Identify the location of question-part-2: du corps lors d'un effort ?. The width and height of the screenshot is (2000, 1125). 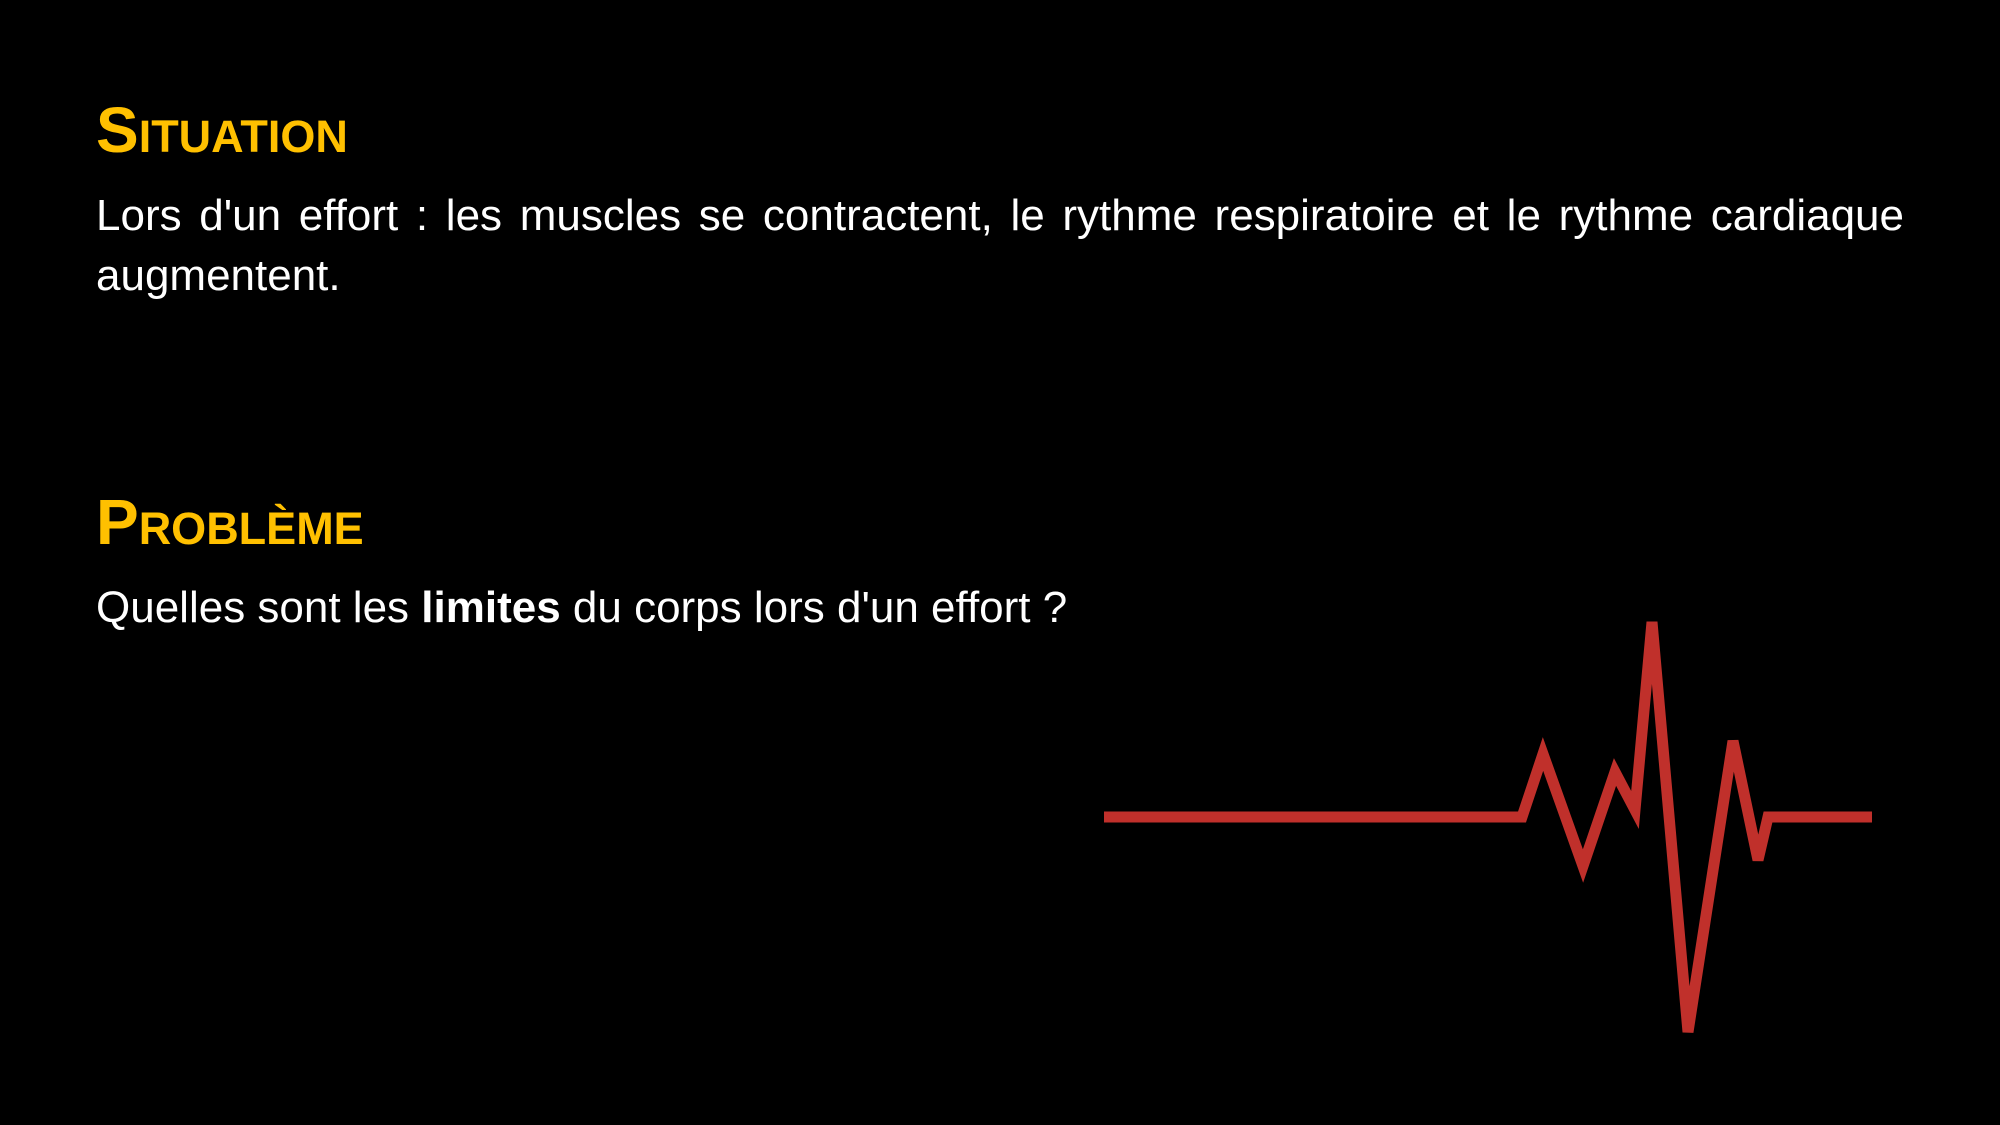
(814, 607).